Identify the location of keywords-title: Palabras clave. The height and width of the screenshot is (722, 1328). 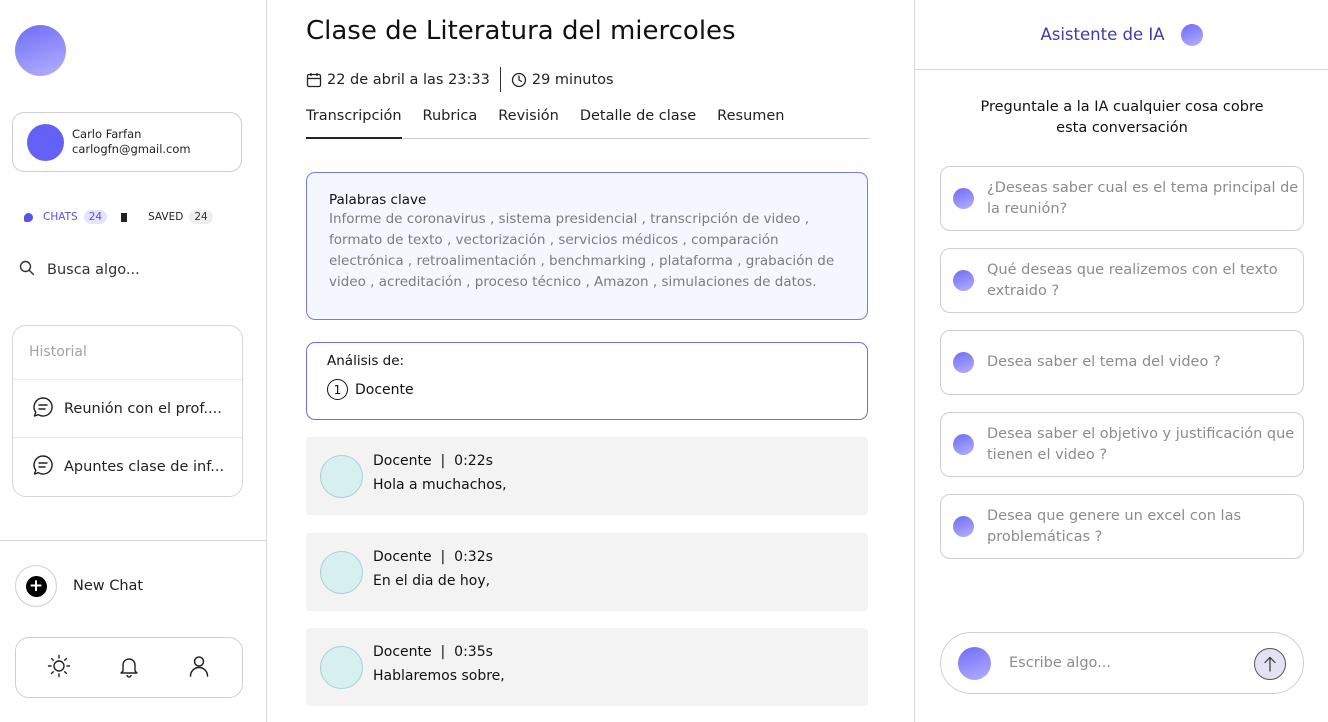
(378, 200).